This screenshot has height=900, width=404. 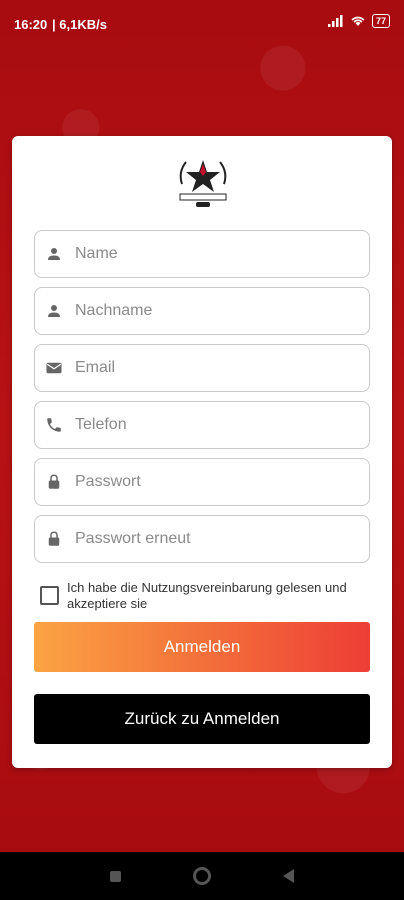 What do you see at coordinates (288, 876) in the screenshot?
I see `back-icon` at bounding box center [288, 876].